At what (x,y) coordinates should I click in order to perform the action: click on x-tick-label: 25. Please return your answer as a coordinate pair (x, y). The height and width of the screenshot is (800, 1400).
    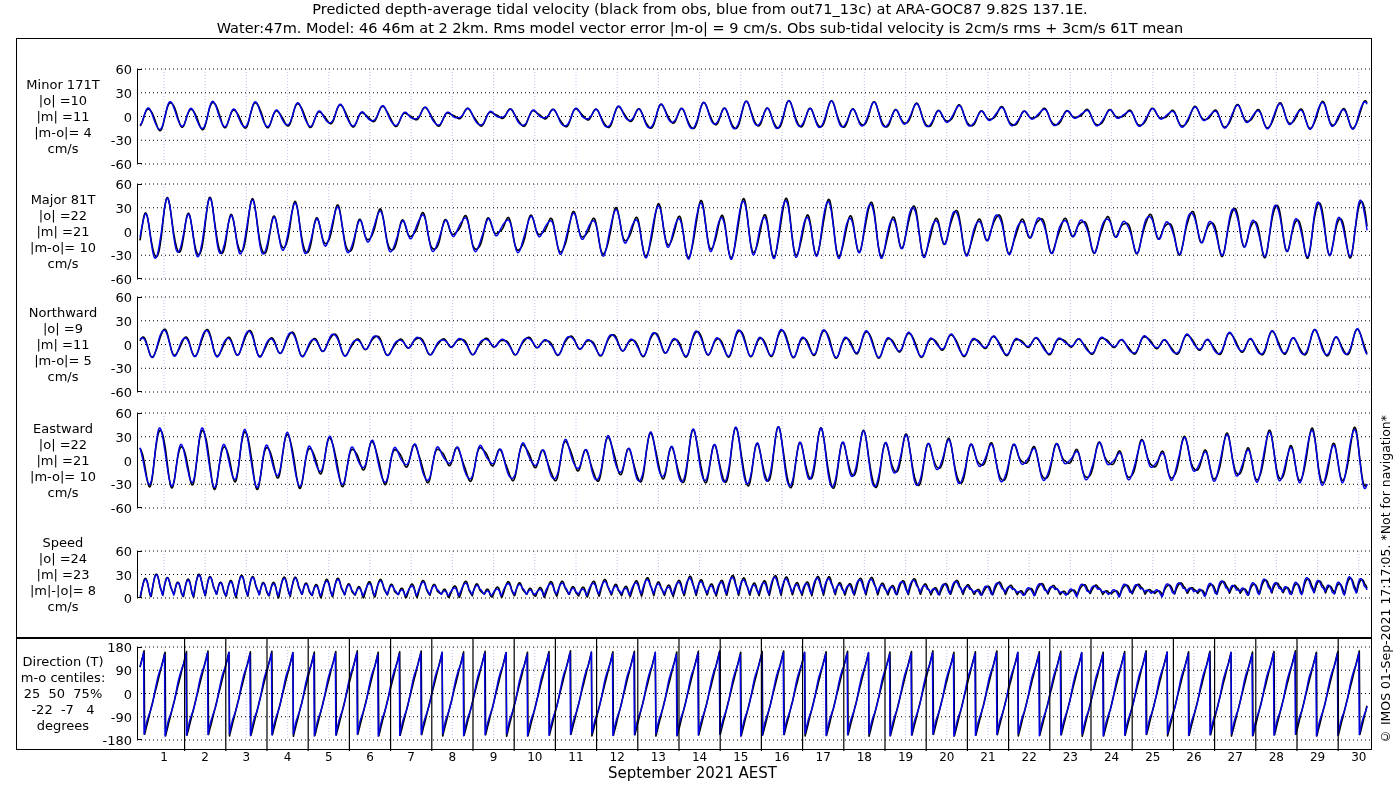
    Looking at the image, I should click on (1153, 757).